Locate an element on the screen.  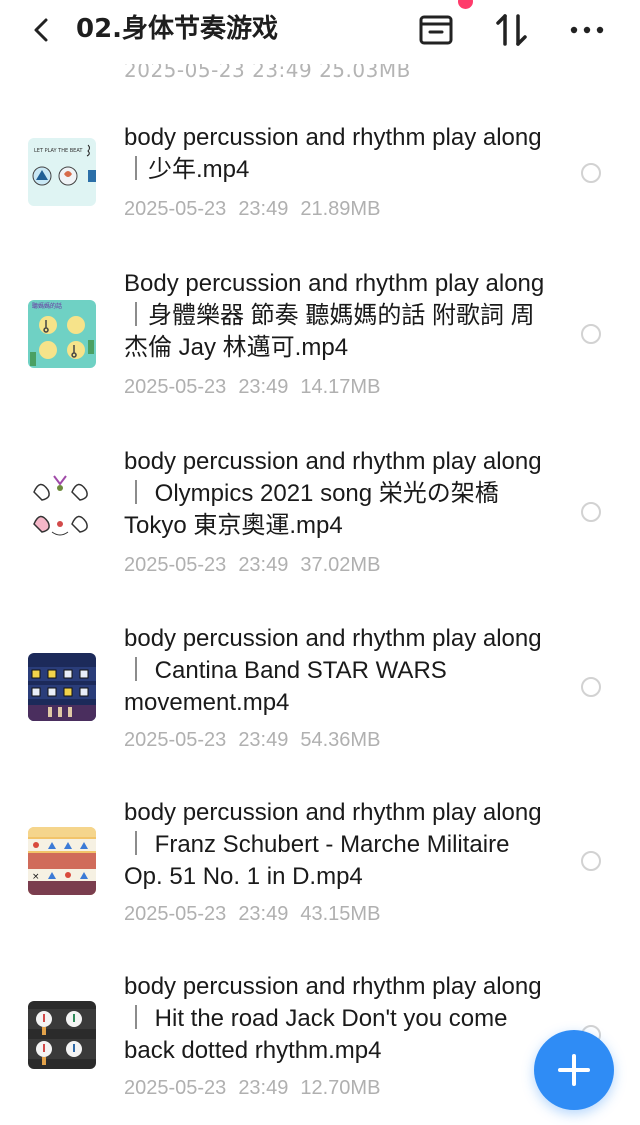
file-size: 54.36MB is located at coordinates (340, 740).